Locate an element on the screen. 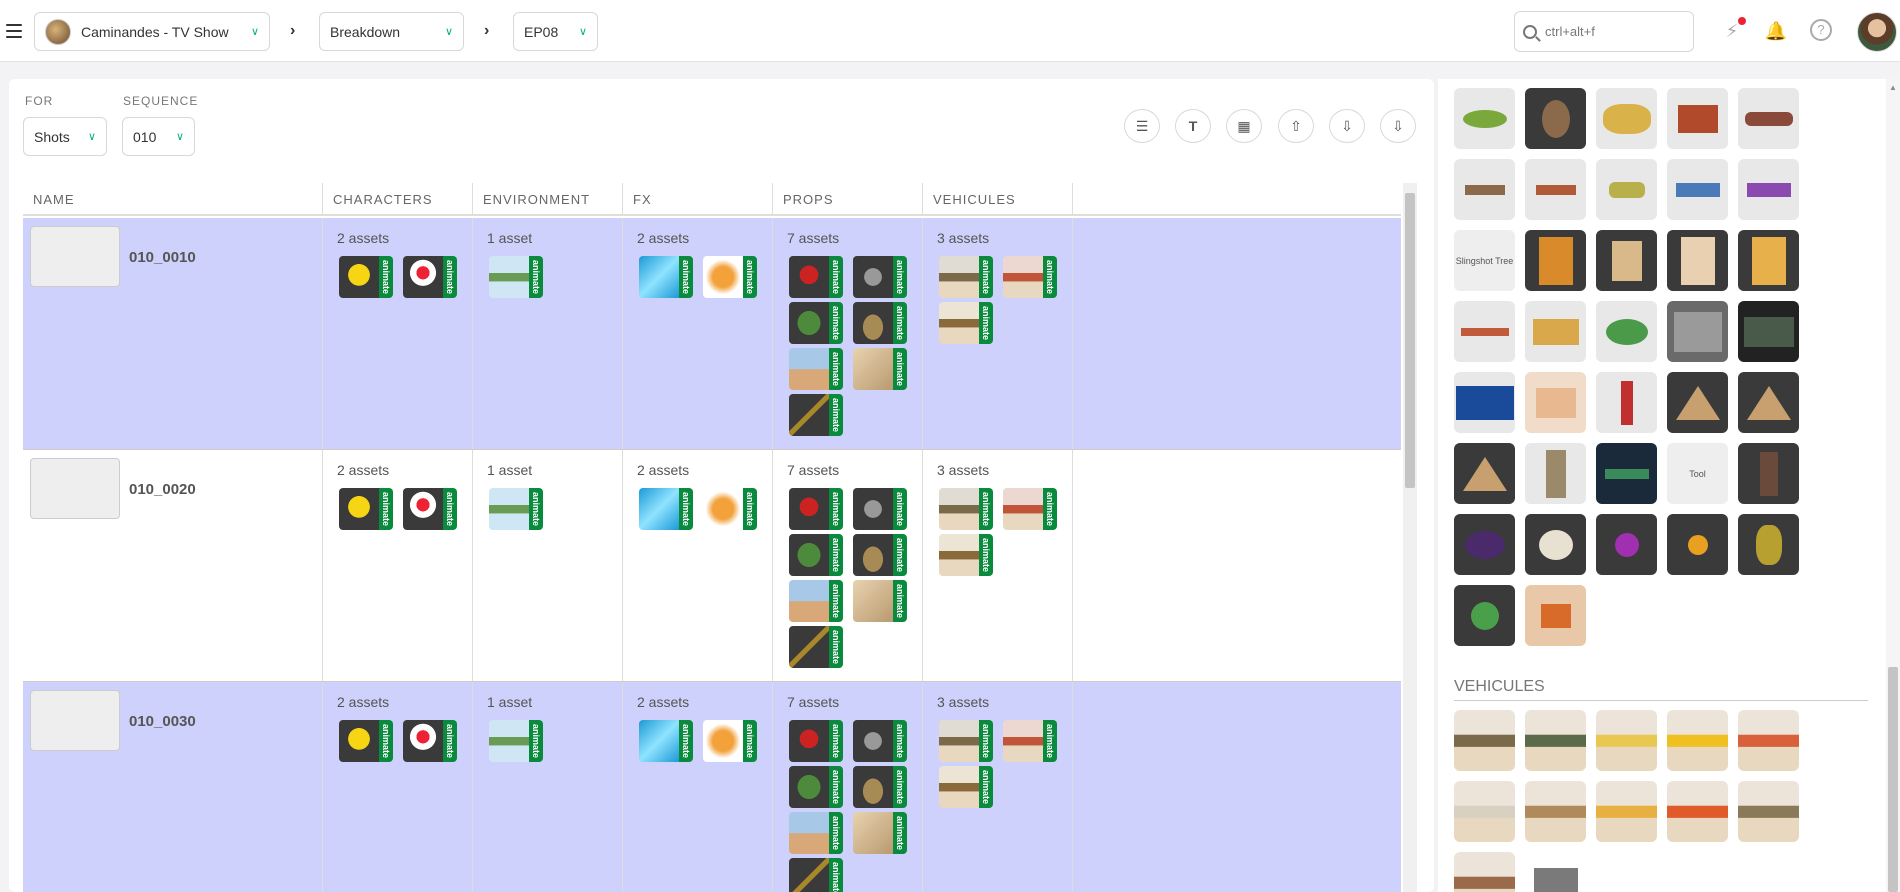 This screenshot has width=1900, height=892. text-mode-button: T is located at coordinates (1193, 126).